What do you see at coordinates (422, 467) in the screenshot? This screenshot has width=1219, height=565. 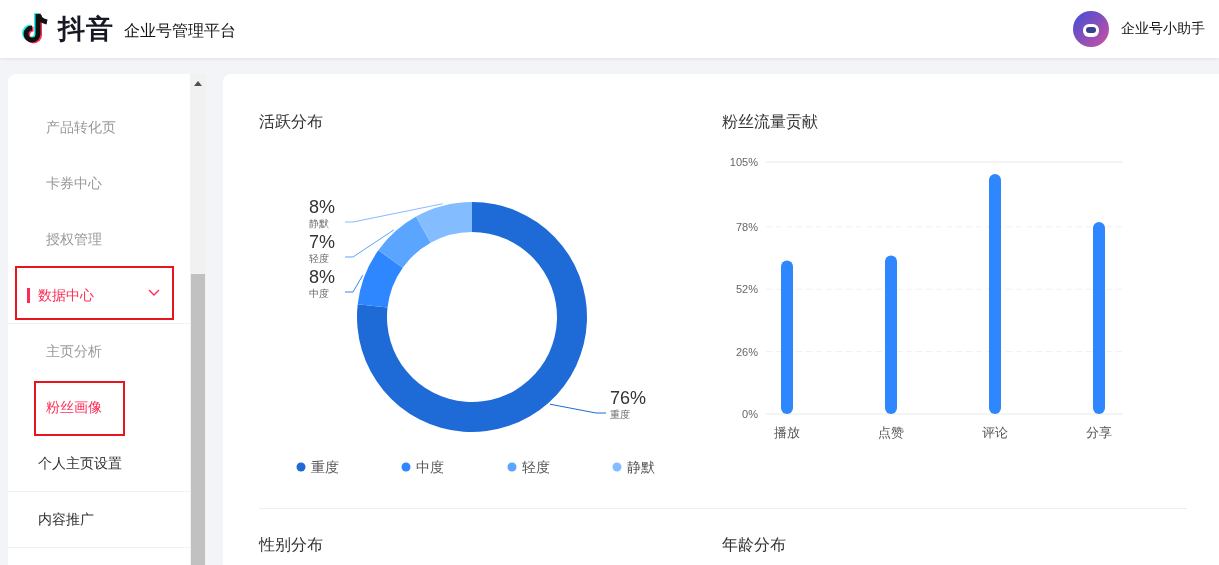 I see `legend-item: 中度` at bounding box center [422, 467].